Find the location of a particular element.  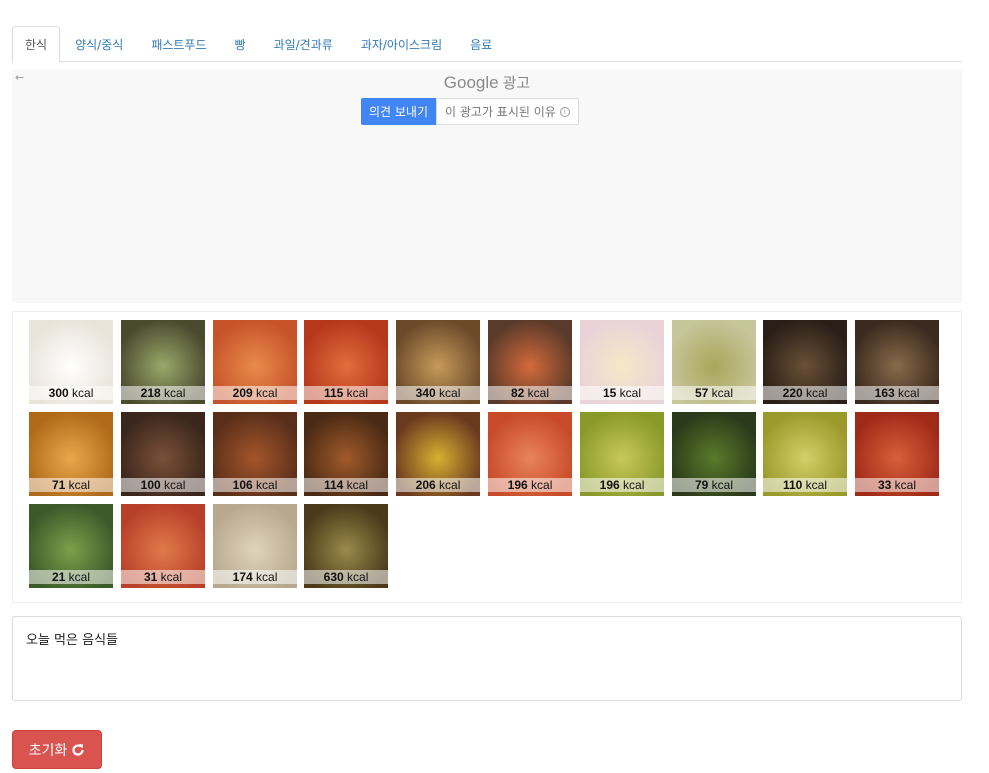

google-logo: Google is located at coordinates (471, 82).